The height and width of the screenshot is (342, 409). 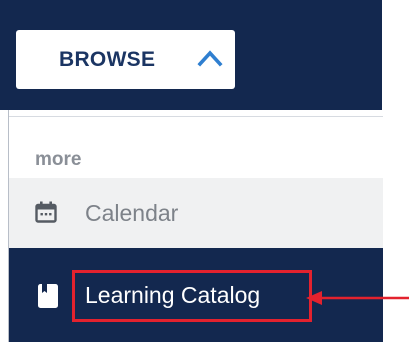 I want to click on browse-button: BROWSE, so click(x=125, y=59).